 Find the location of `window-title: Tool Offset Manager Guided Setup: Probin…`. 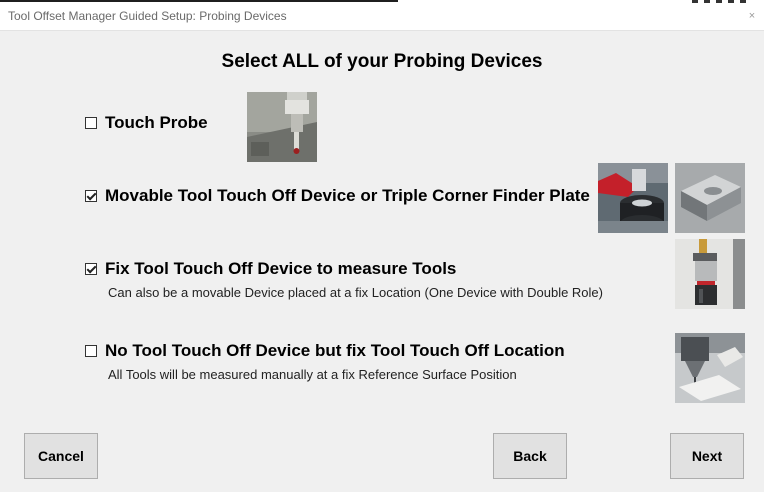

window-title: Tool Offset Manager Guided Setup: Probin… is located at coordinates (147, 16).